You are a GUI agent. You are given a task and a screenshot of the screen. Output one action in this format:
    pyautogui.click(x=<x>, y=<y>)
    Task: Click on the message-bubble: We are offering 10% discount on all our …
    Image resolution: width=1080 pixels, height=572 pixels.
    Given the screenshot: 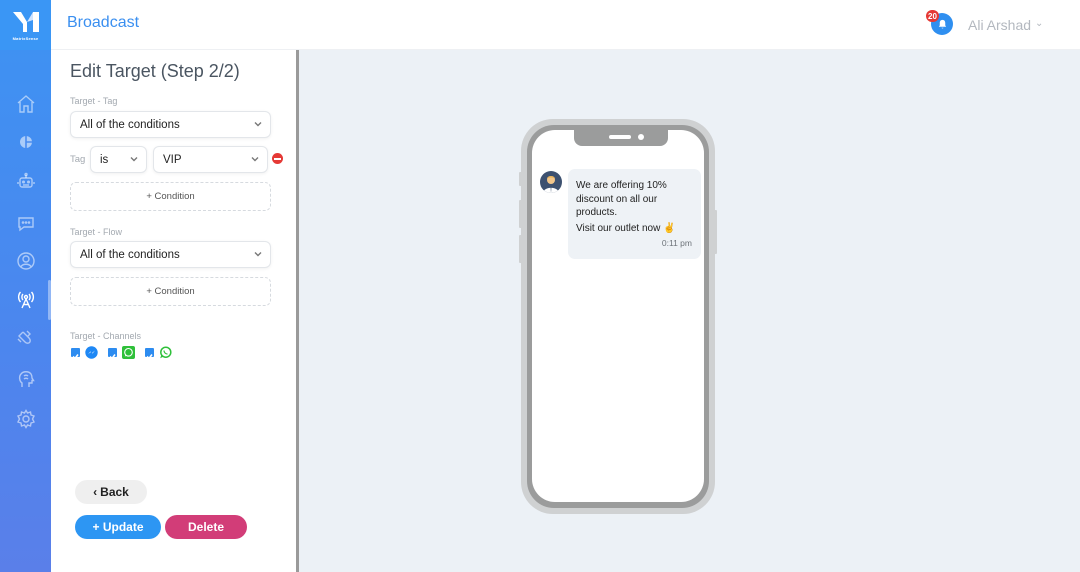 What is the action you would take?
    pyautogui.click(x=634, y=214)
    